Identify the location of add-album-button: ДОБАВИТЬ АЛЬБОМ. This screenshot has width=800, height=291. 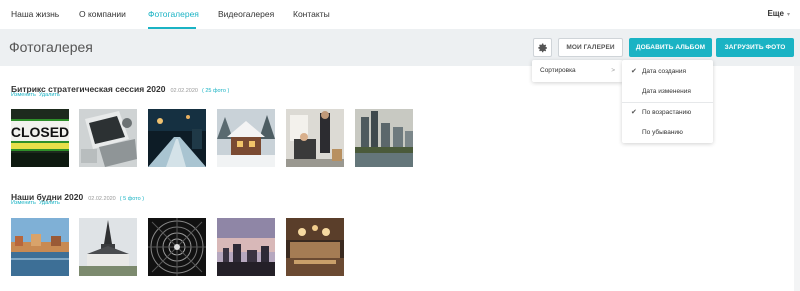
(670, 47).